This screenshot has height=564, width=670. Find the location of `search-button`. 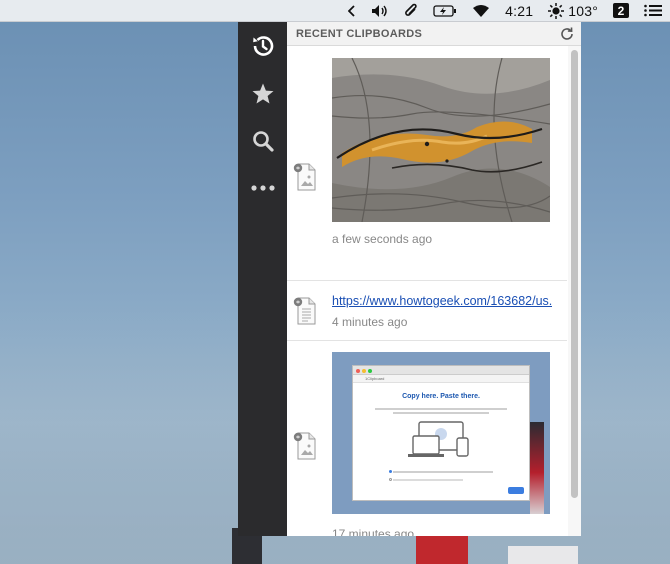

search-button is located at coordinates (262, 141).